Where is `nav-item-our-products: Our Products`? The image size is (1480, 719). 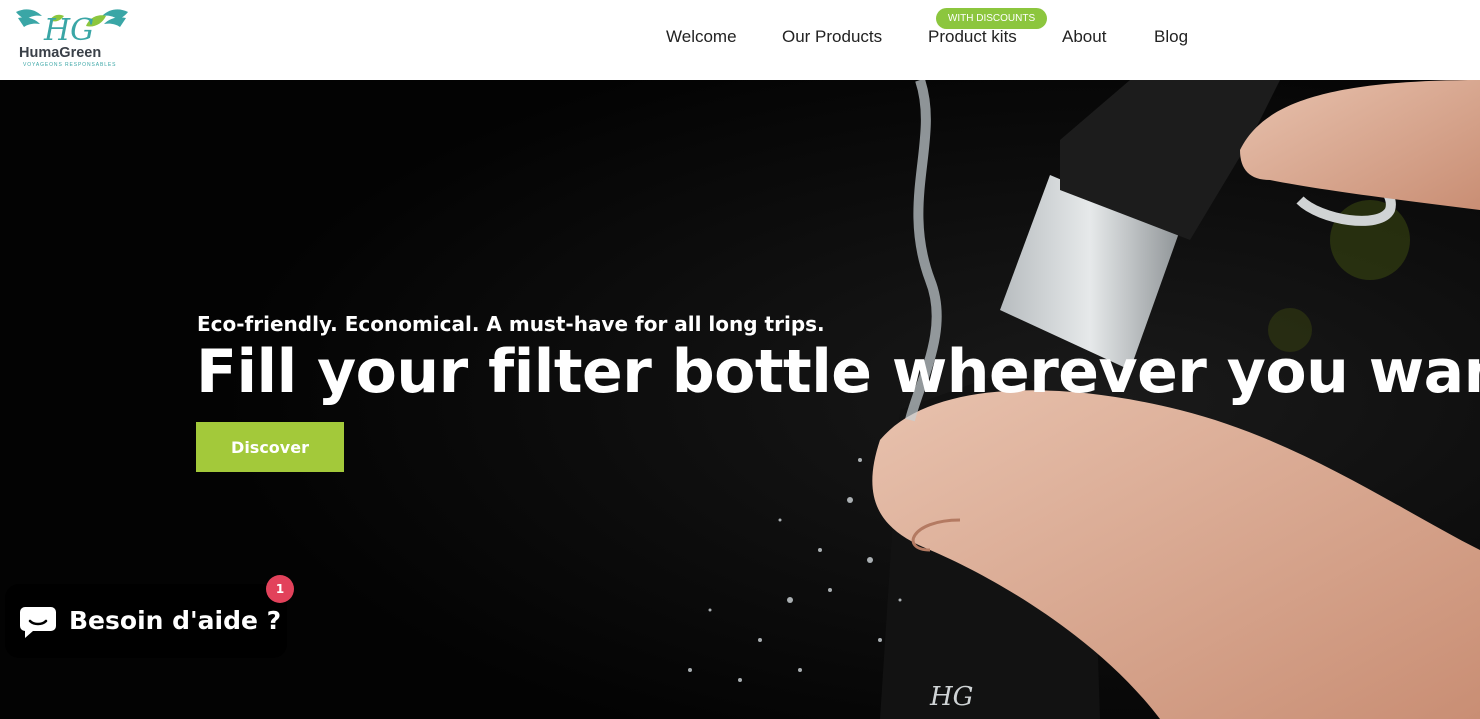 nav-item-our-products: Our Products is located at coordinates (832, 37).